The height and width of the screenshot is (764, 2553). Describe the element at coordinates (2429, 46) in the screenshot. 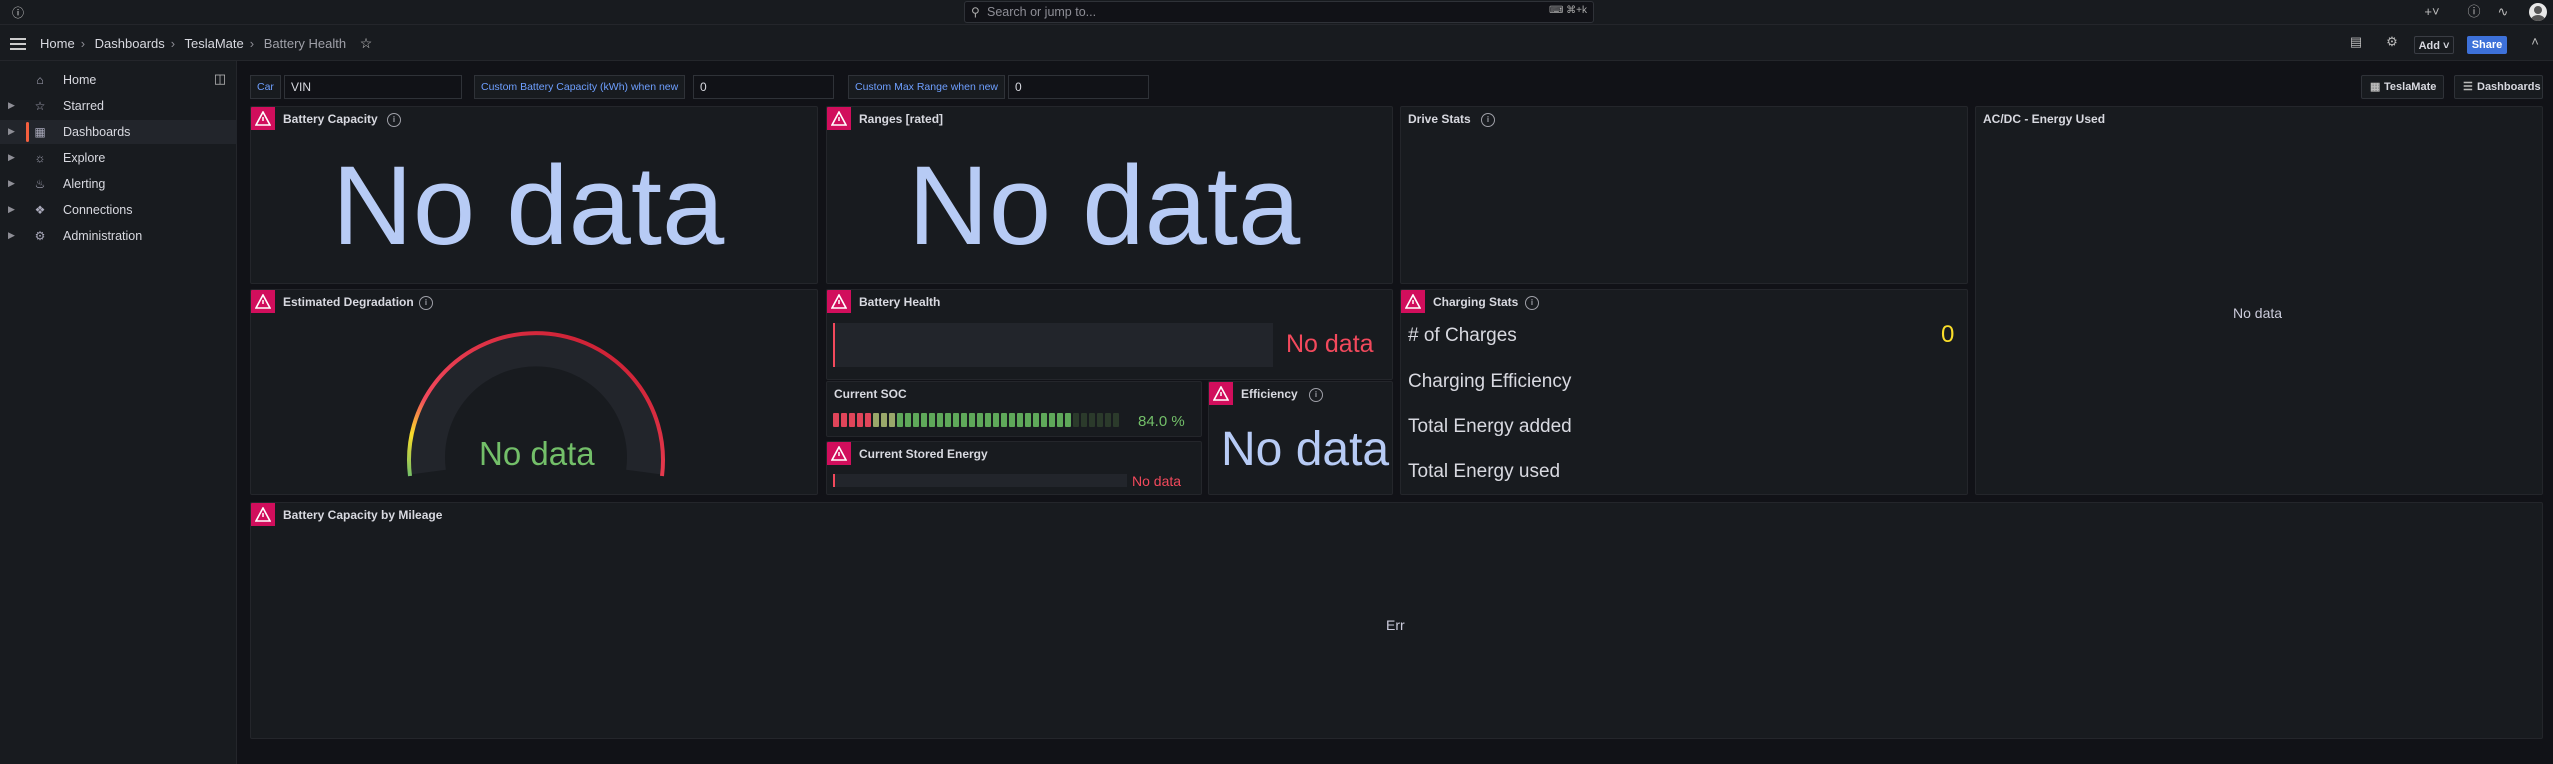

I see `add-button-label: Add` at that location.